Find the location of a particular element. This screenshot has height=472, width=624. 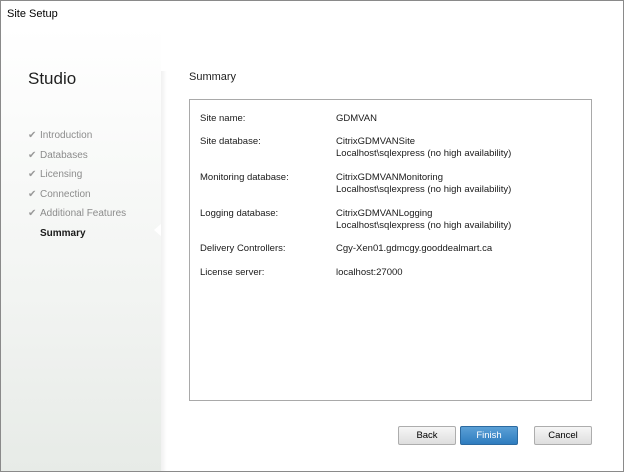

panel-divider is located at coordinates (164, 271).